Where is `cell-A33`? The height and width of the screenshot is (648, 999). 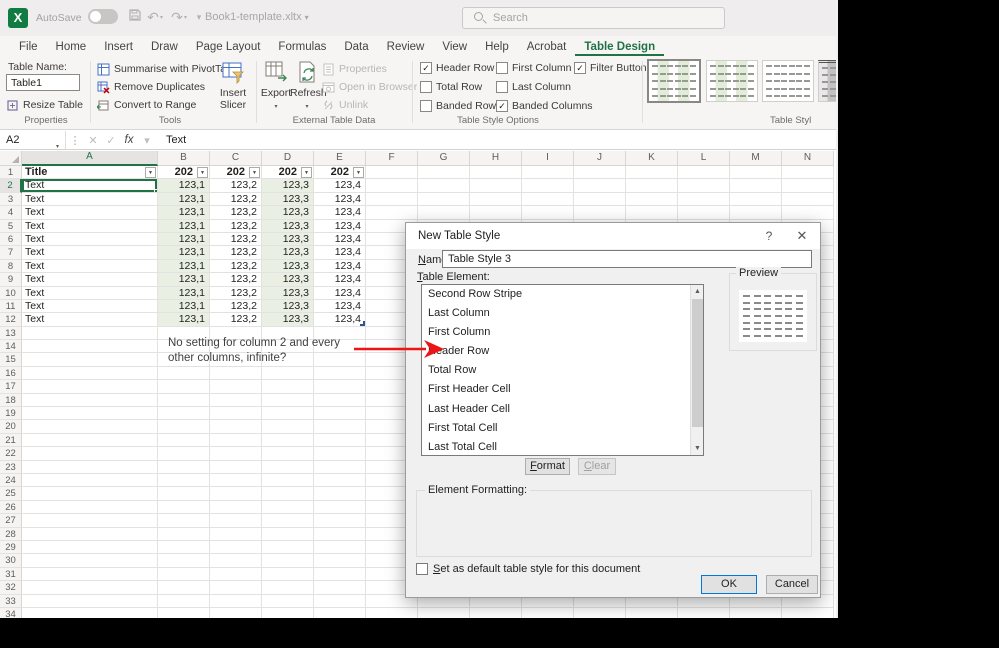 cell-A33 is located at coordinates (90, 601).